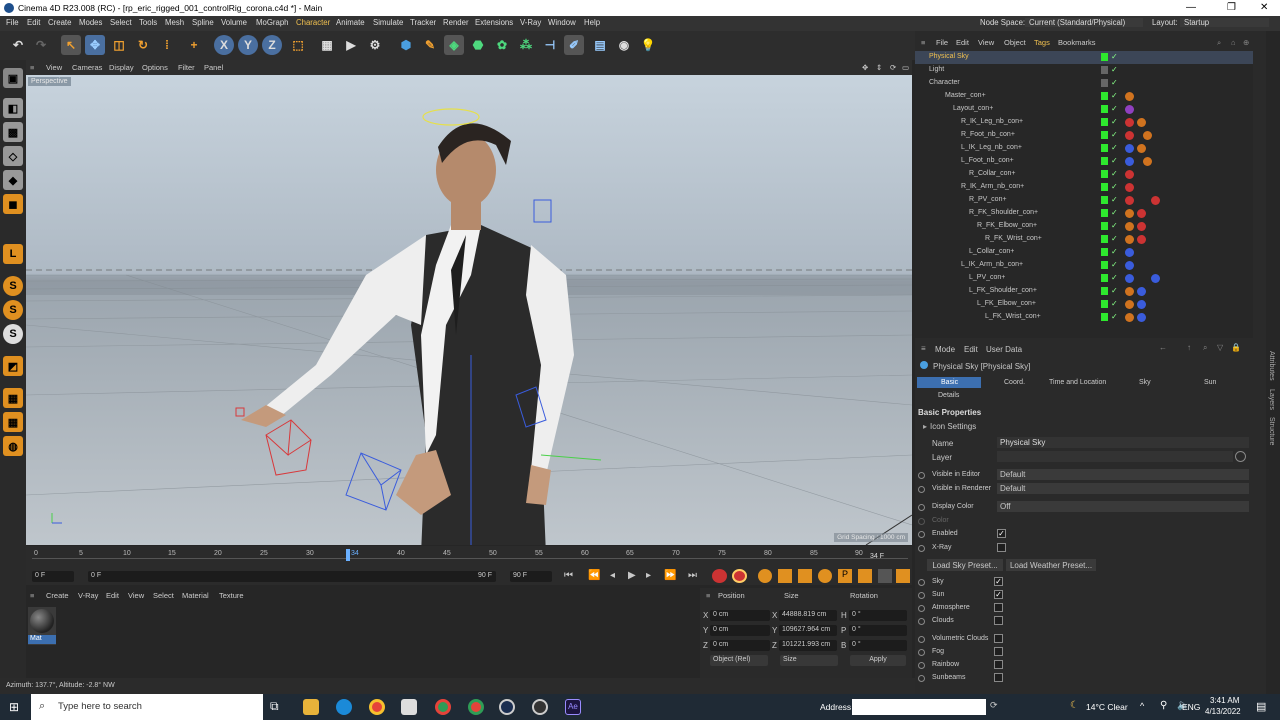 This screenshot has width=1280, height=720. What do you see at coordinates (423, 22) in the screenshot?
I see `menu-tracker: Tracker` at bounding box center [423, 22].